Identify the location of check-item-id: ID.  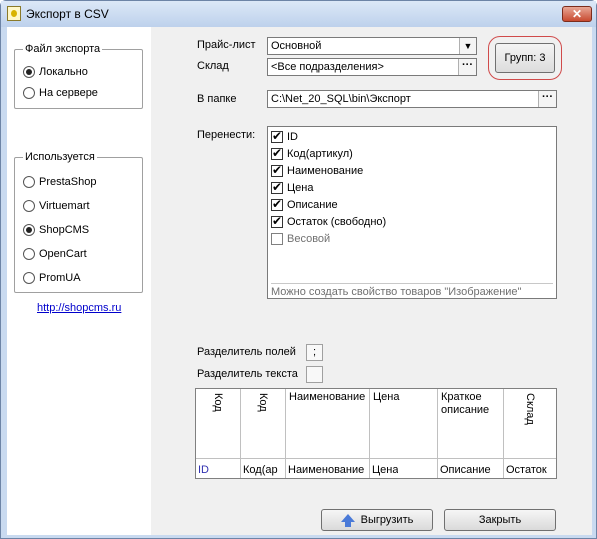
(284, 136).